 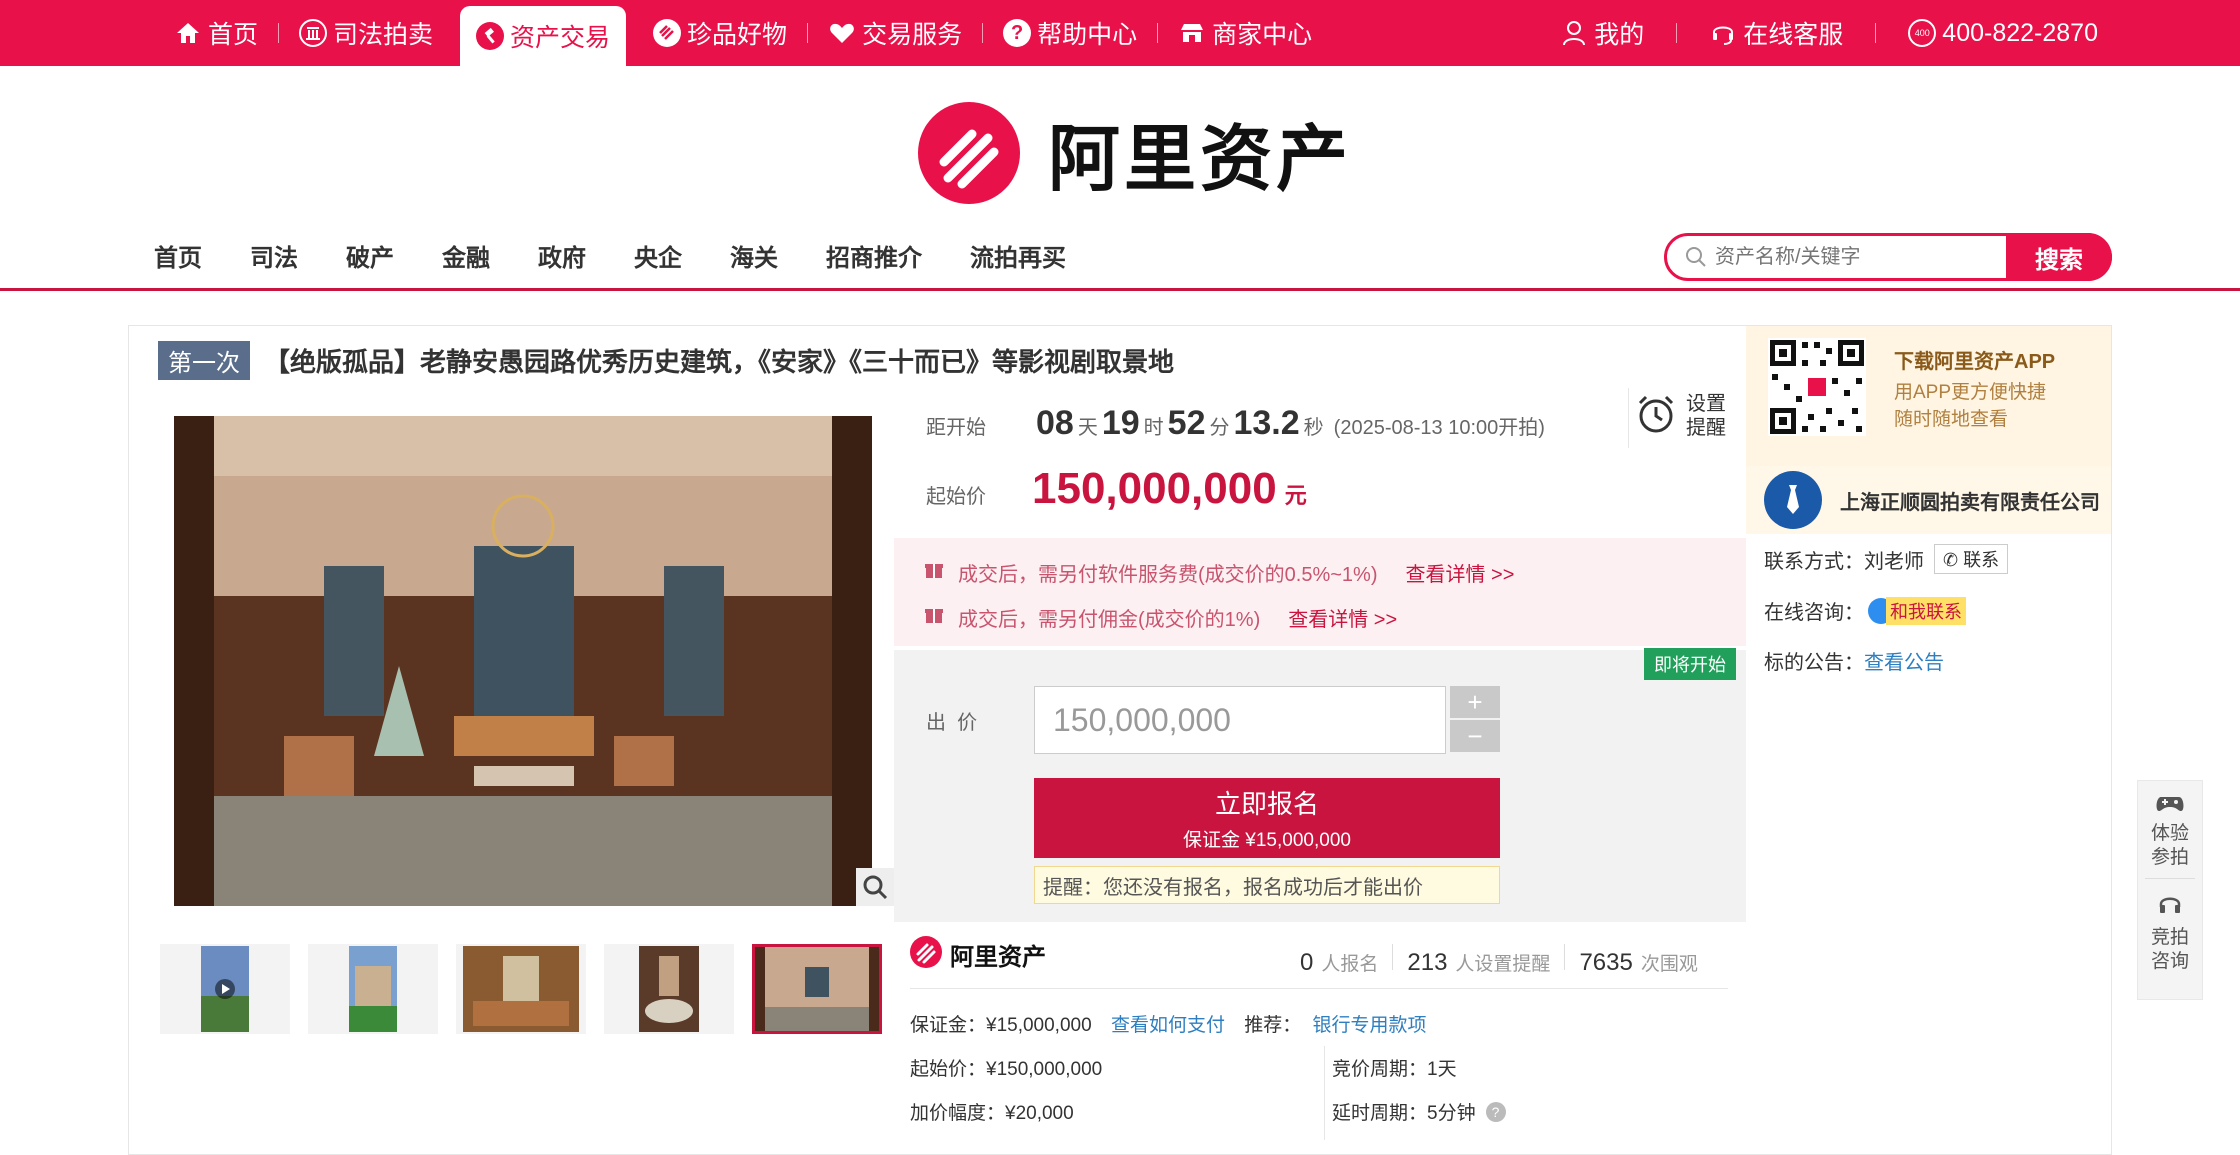 I want to click on thumbnail-image-selected, so click(x=817, y=989).